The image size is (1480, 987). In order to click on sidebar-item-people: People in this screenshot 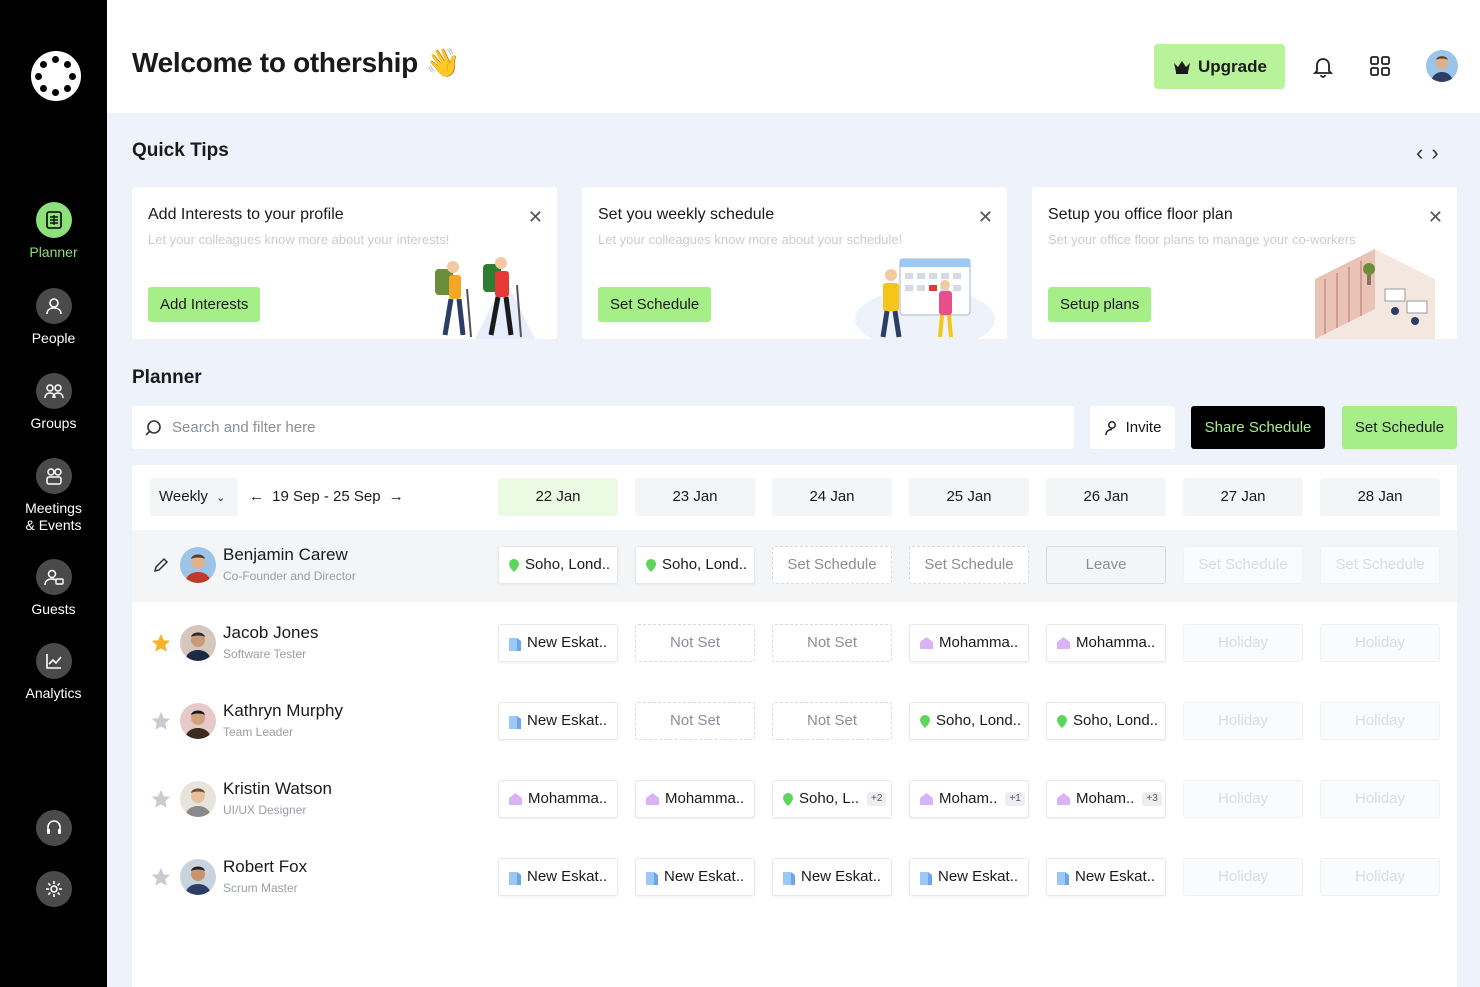, I will do `click(53, 317)`.